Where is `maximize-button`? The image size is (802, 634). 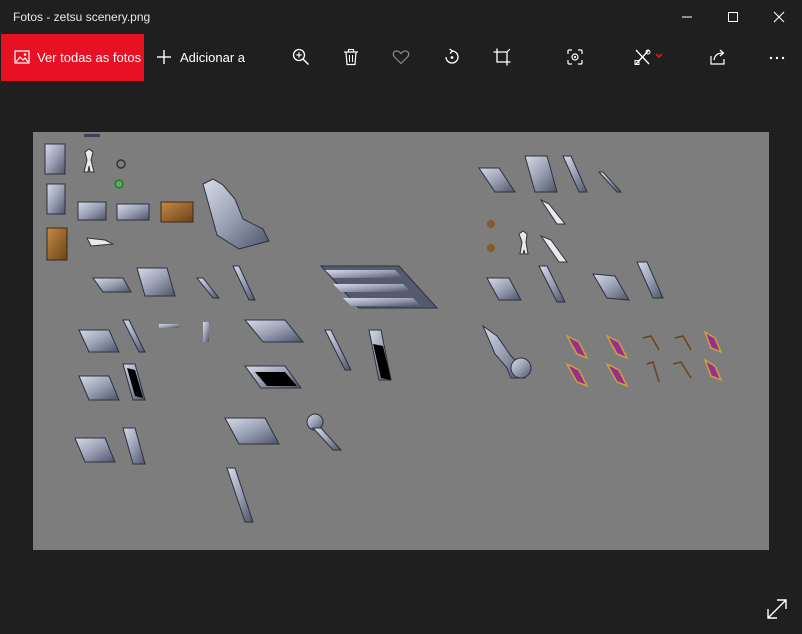
maximize-button is located at coordinates (733, 17).